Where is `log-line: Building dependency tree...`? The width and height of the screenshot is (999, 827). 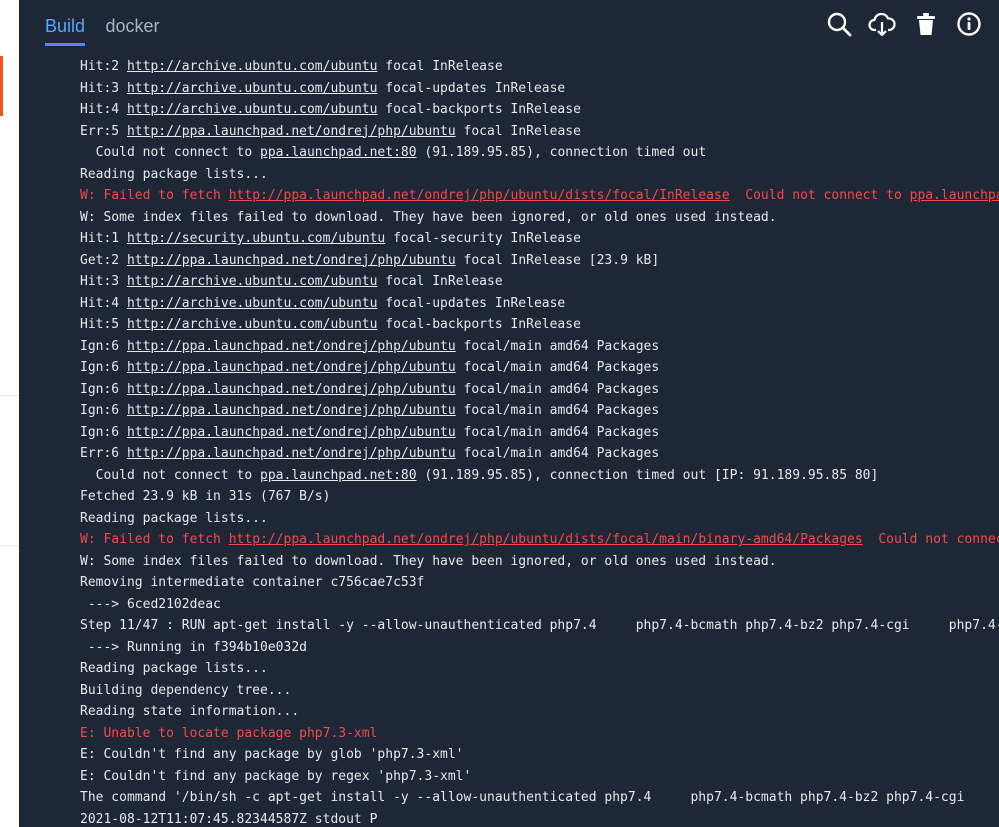
log-line: Building dependency tree... is located at coordinates (539, 691).